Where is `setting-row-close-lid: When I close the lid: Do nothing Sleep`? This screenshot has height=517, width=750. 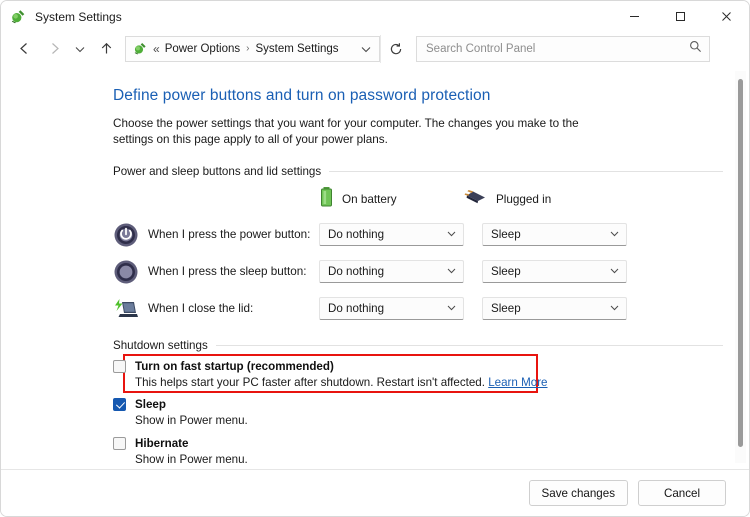 setting-row-close-lid: When I close the lid: Do nothing Sleep is located at coordinates (418, 308).